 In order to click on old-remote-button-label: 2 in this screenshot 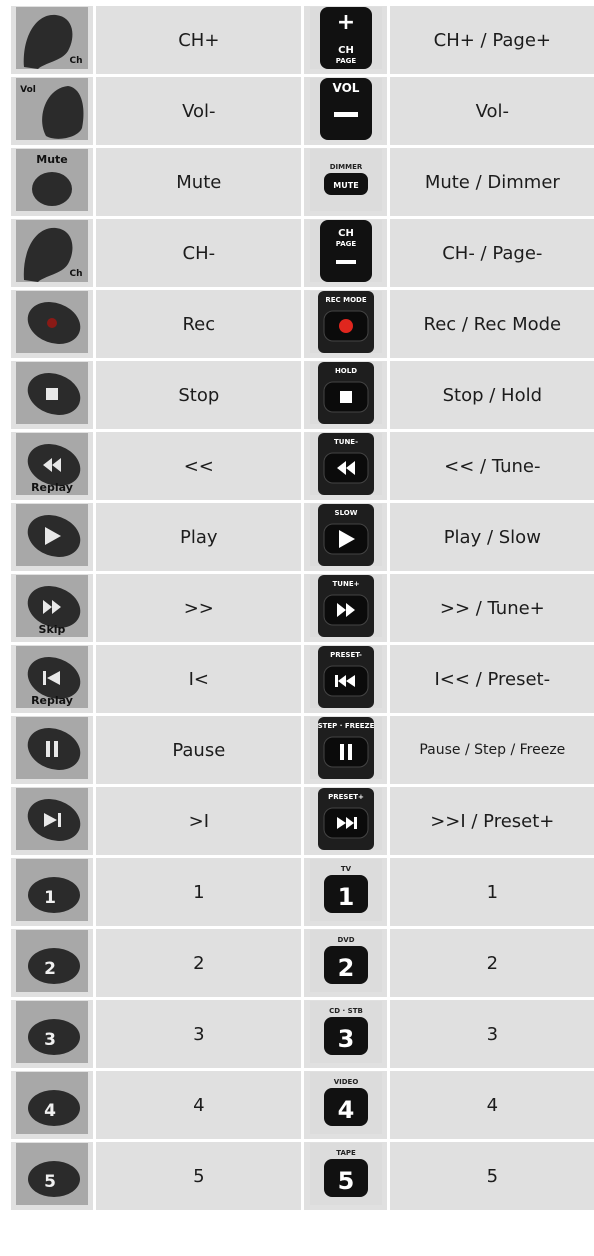, I will do `click(199, 963)`.